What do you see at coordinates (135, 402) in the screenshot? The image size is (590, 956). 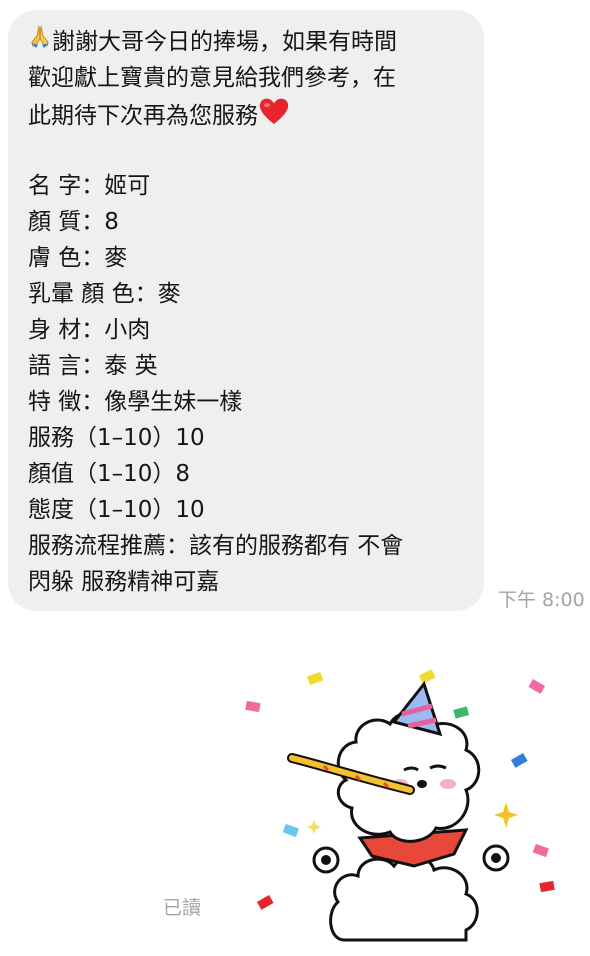 I see `message-line-feature: 特 徵：像學生妹一樣` at bounding box center [135, 402].